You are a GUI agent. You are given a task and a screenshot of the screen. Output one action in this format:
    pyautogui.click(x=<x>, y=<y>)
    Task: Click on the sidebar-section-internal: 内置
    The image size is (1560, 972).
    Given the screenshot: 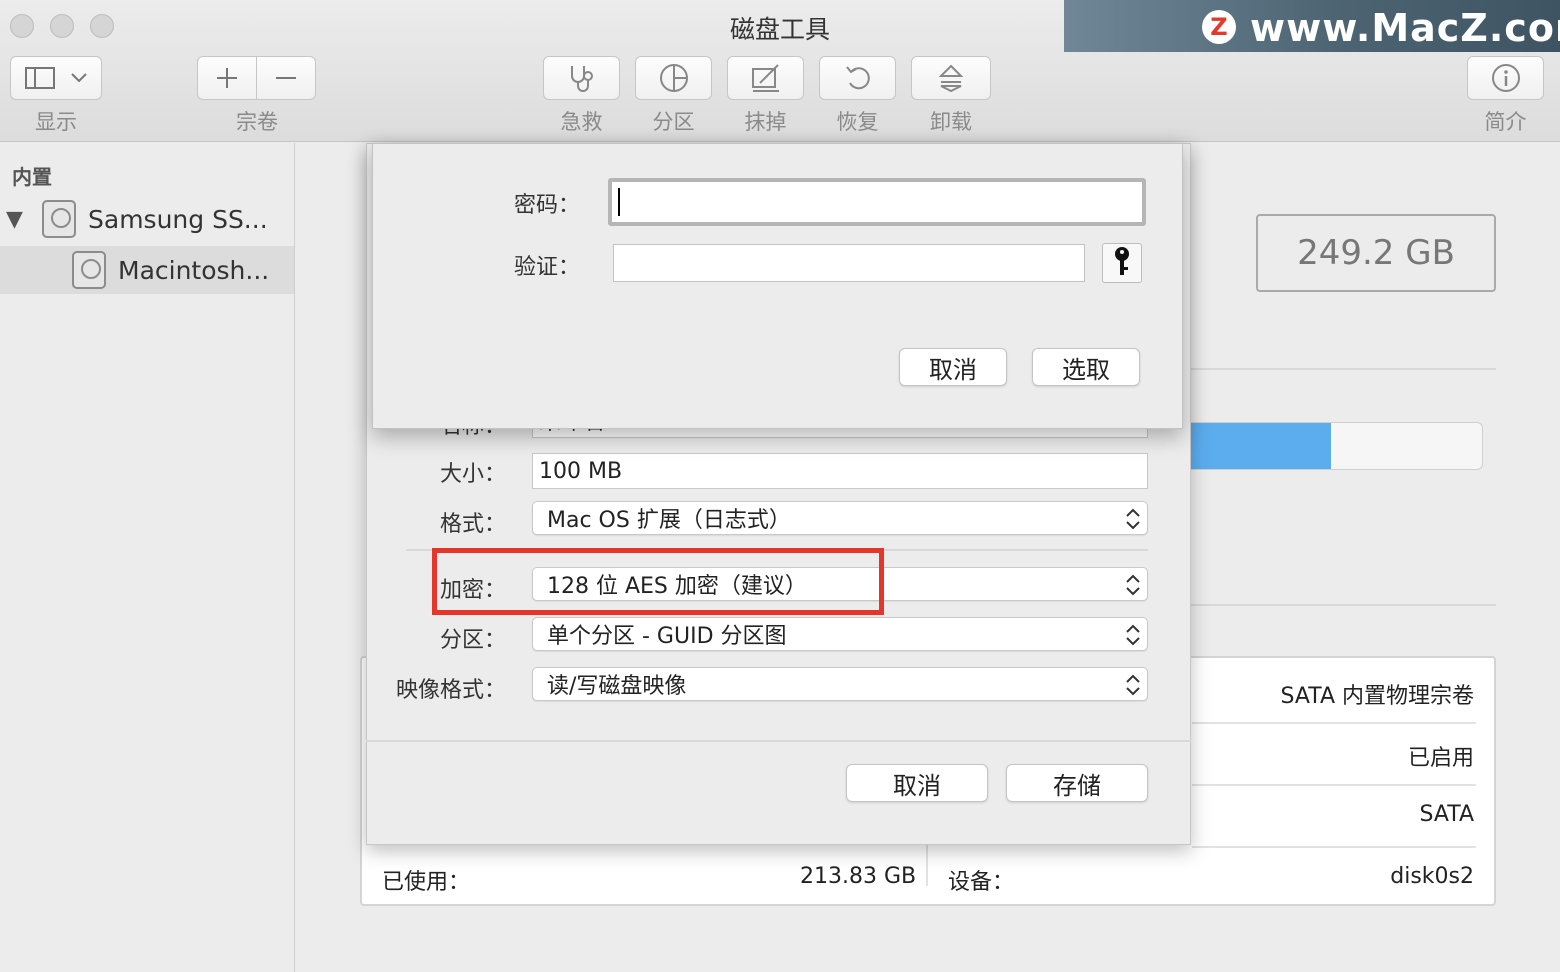 What is the action you would take?
    pyautogui.click(x=32, y=177)
    